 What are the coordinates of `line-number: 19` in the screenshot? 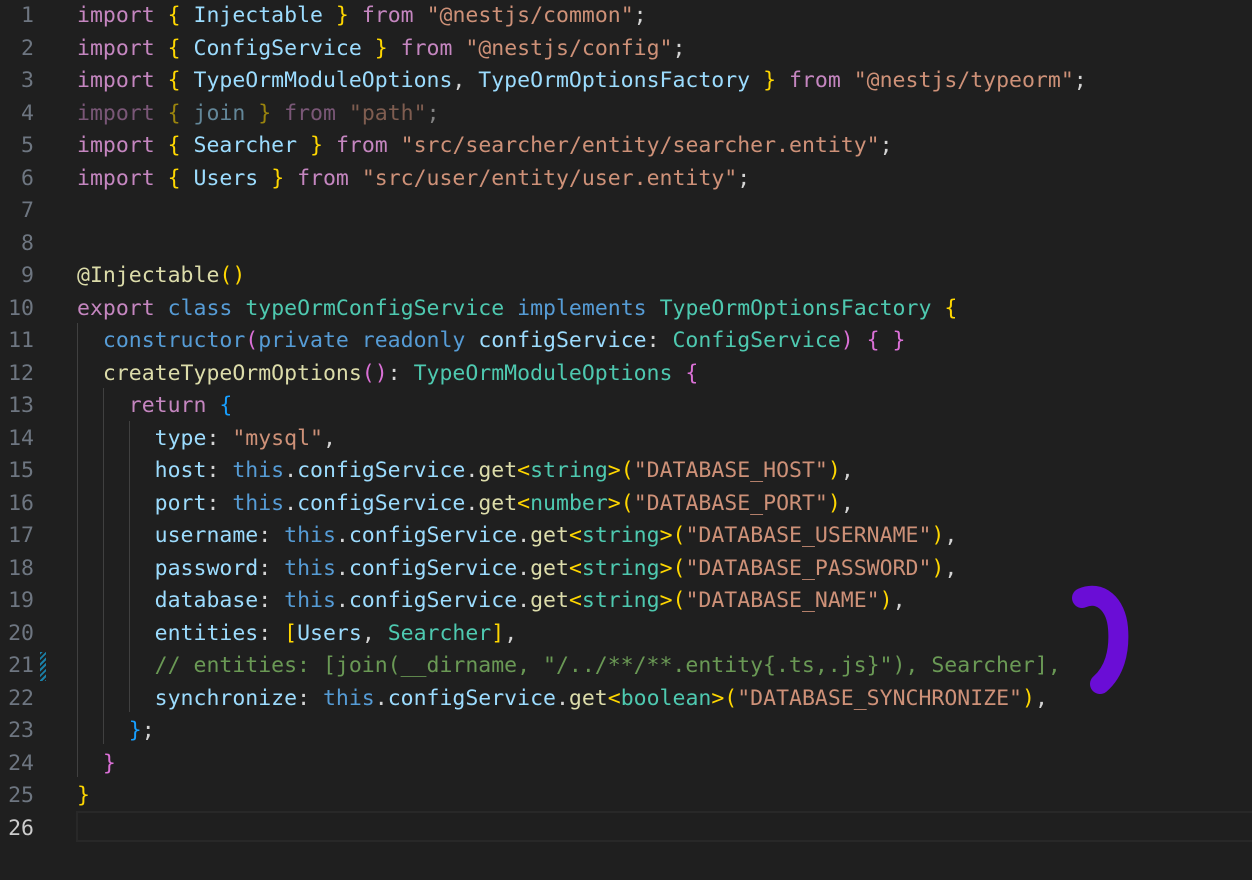 It's located at (21, 600).